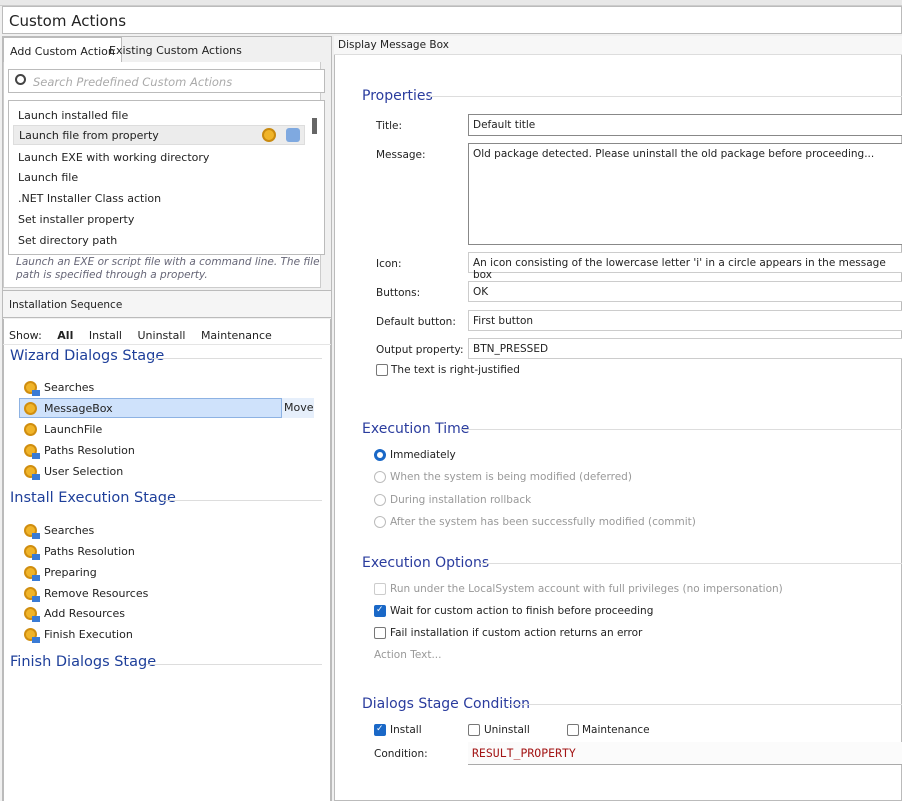  I want to click on right-justified-checkbox, so click(382, 370).